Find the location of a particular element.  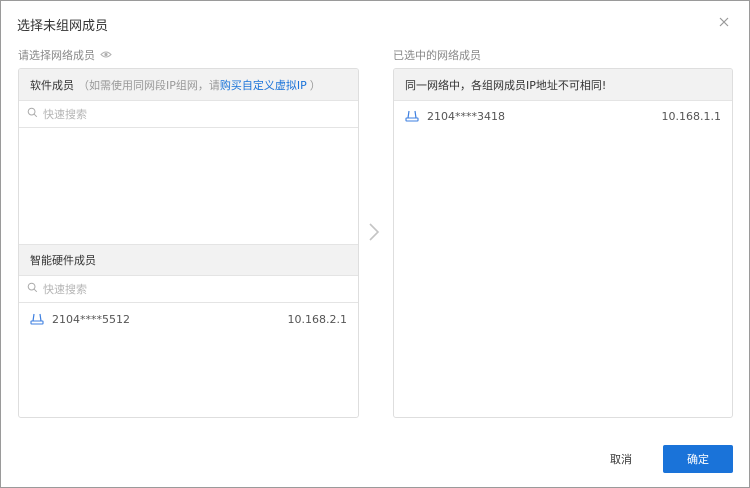

left-column-label-text: 请选择网络成员 is located at coordinates (56, 55).